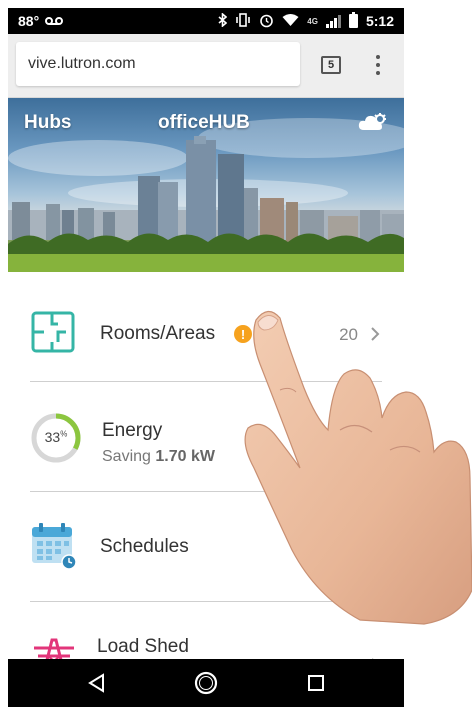  I want to click on signal-icon, so click(333, 21).